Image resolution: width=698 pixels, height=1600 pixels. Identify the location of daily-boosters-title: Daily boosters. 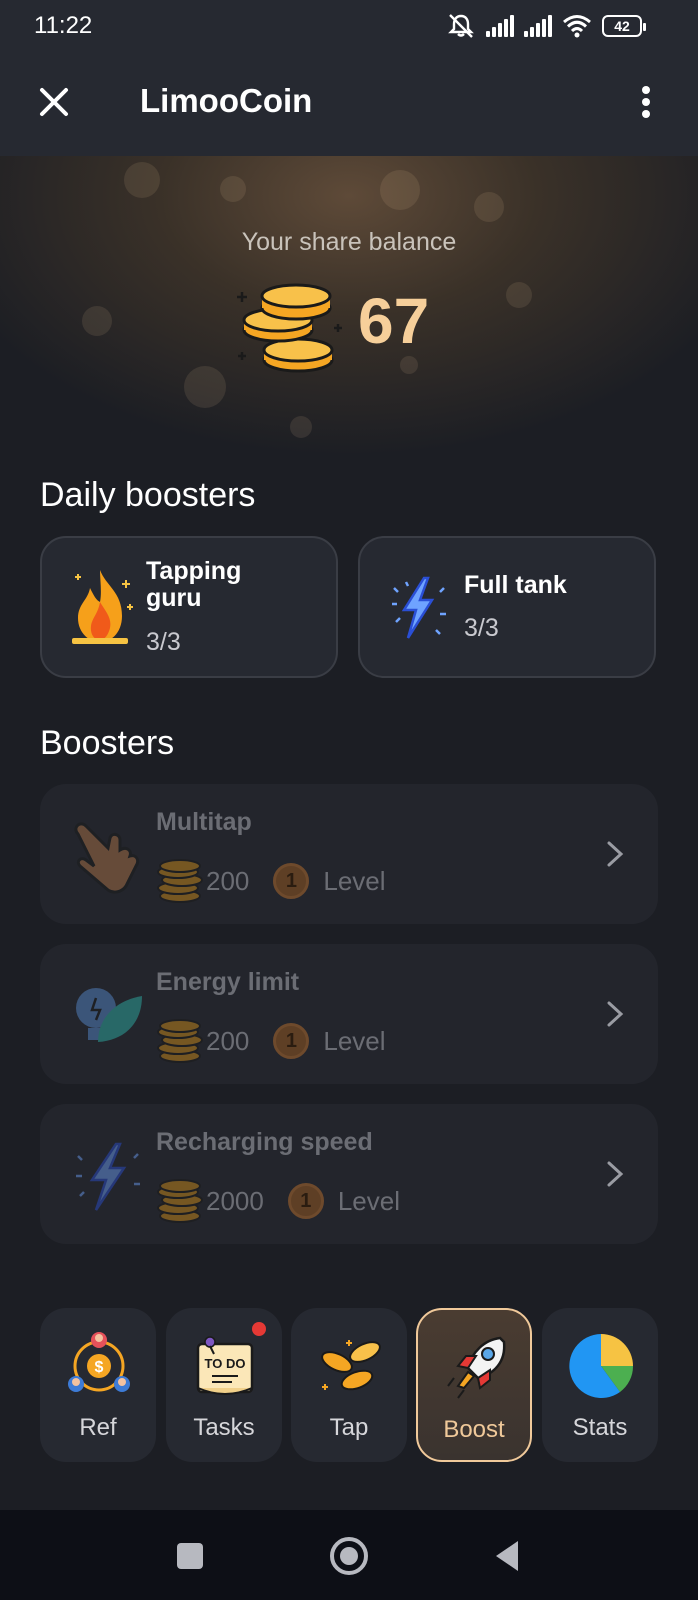
(148, 495).